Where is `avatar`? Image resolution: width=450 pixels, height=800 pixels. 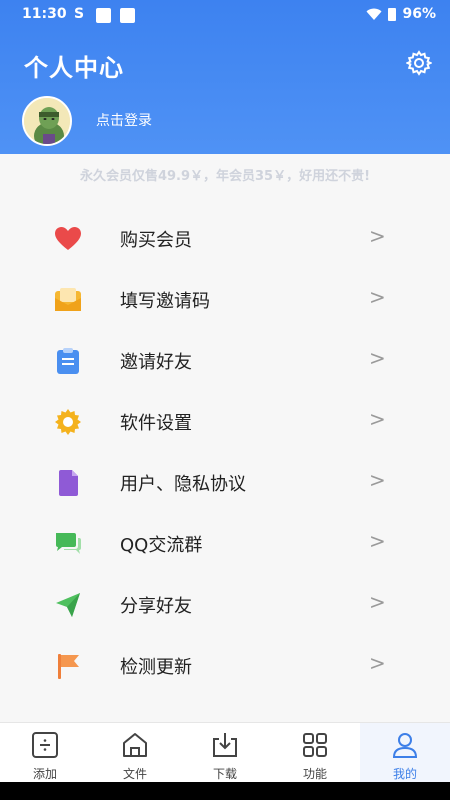 avatar is located at coordinates (47, 121).